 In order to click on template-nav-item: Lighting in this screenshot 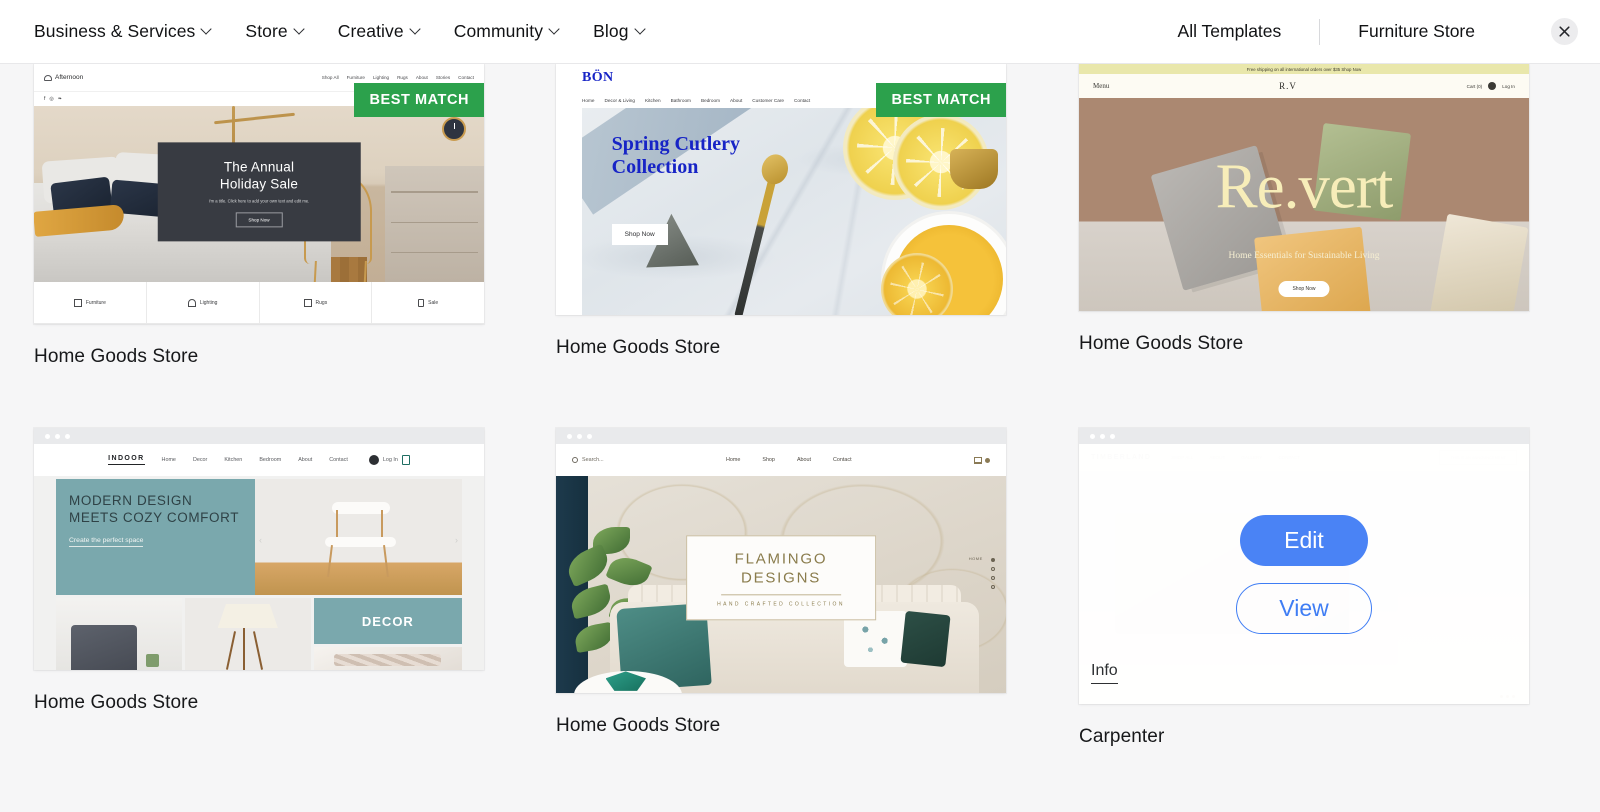, I will do `click(381, 77)`.